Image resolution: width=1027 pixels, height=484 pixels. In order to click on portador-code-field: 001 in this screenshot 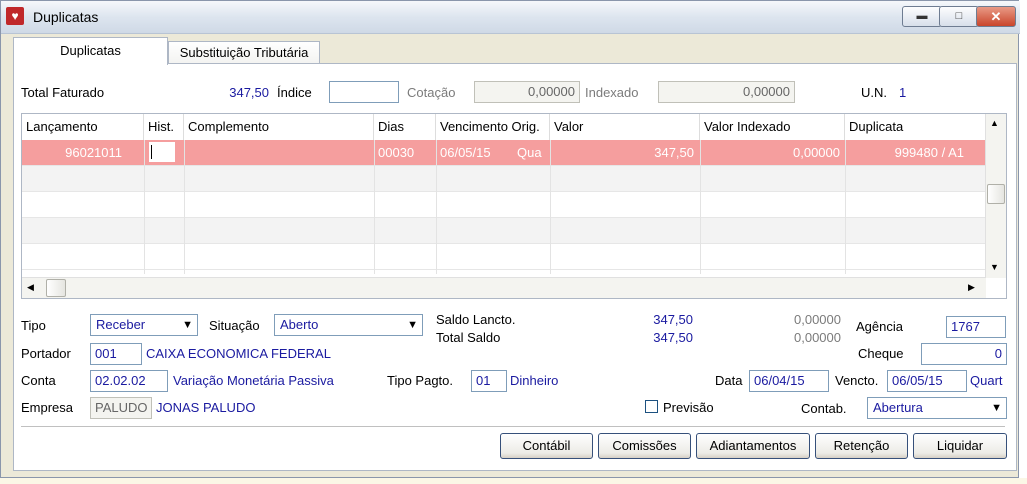, I will do `click(116, 354)`.